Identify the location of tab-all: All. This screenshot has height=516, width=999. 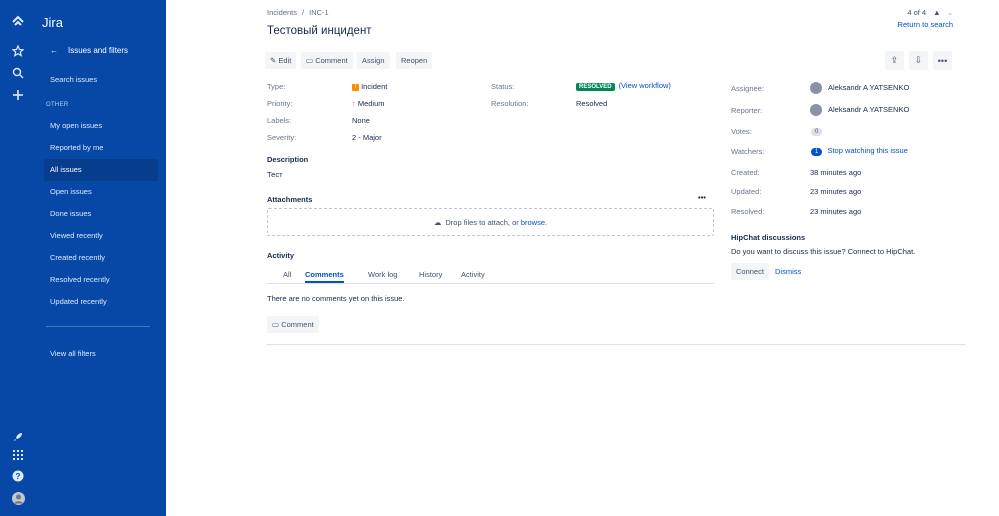
(287, 274).